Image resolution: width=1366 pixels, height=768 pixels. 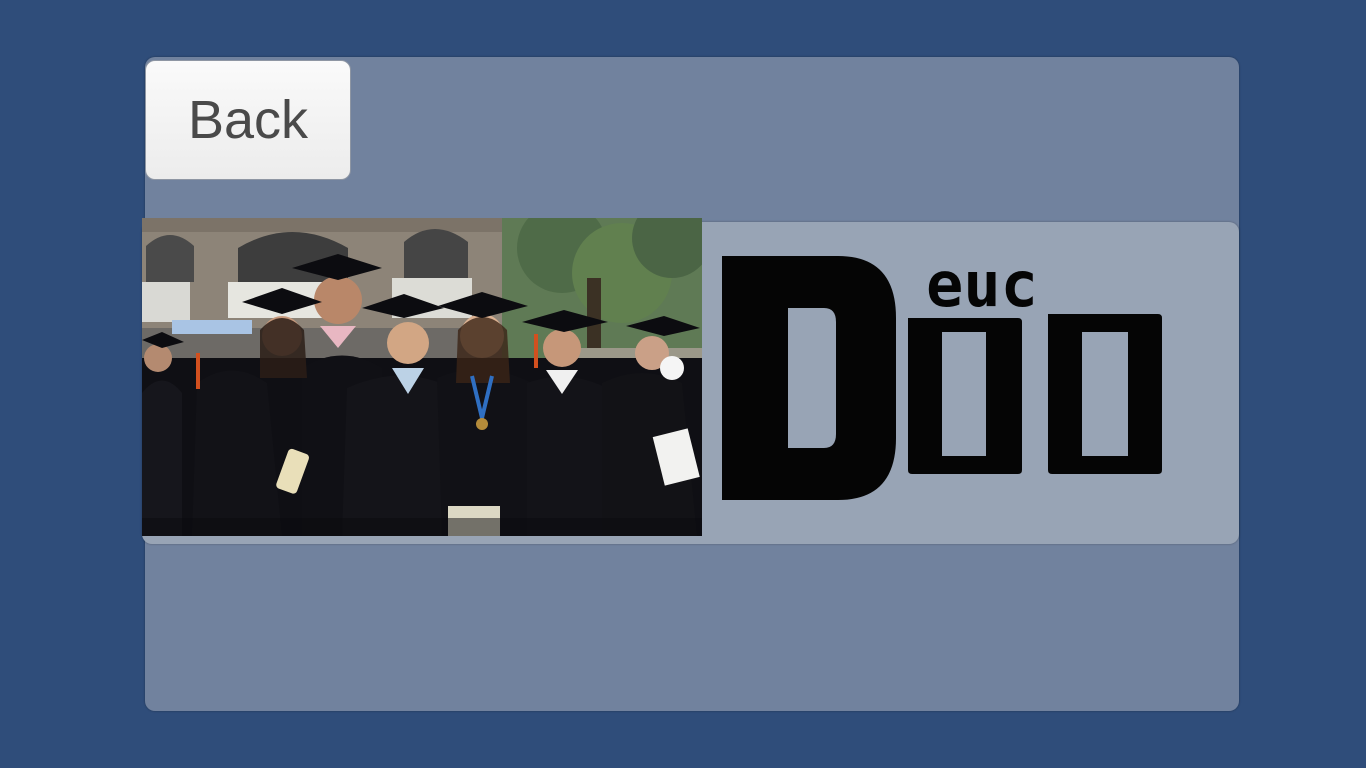 I want to click on back-button: Back, so click(x=248, y=120).